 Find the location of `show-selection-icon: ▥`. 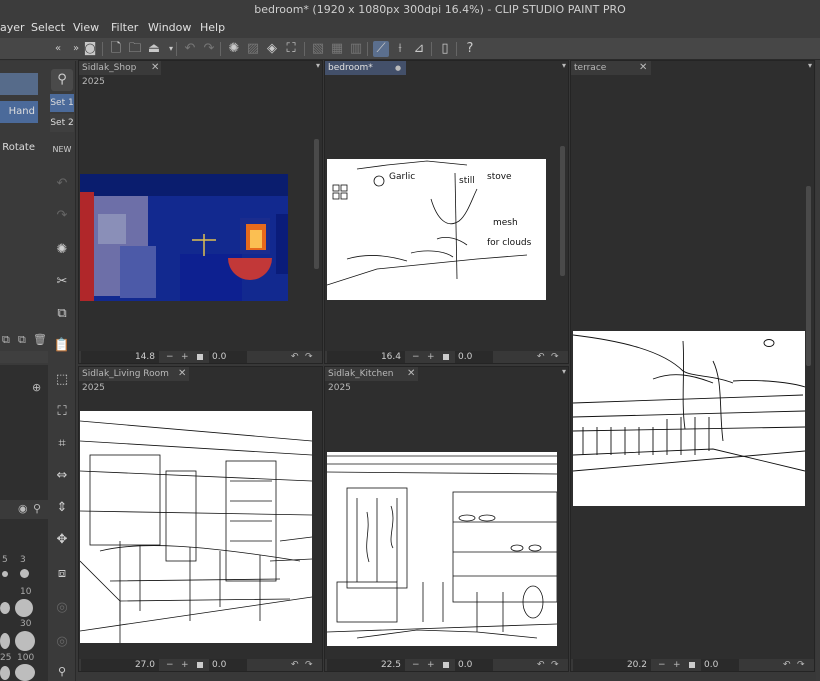

show-selection-icon: ▥ is located at coordinates (356, 49).